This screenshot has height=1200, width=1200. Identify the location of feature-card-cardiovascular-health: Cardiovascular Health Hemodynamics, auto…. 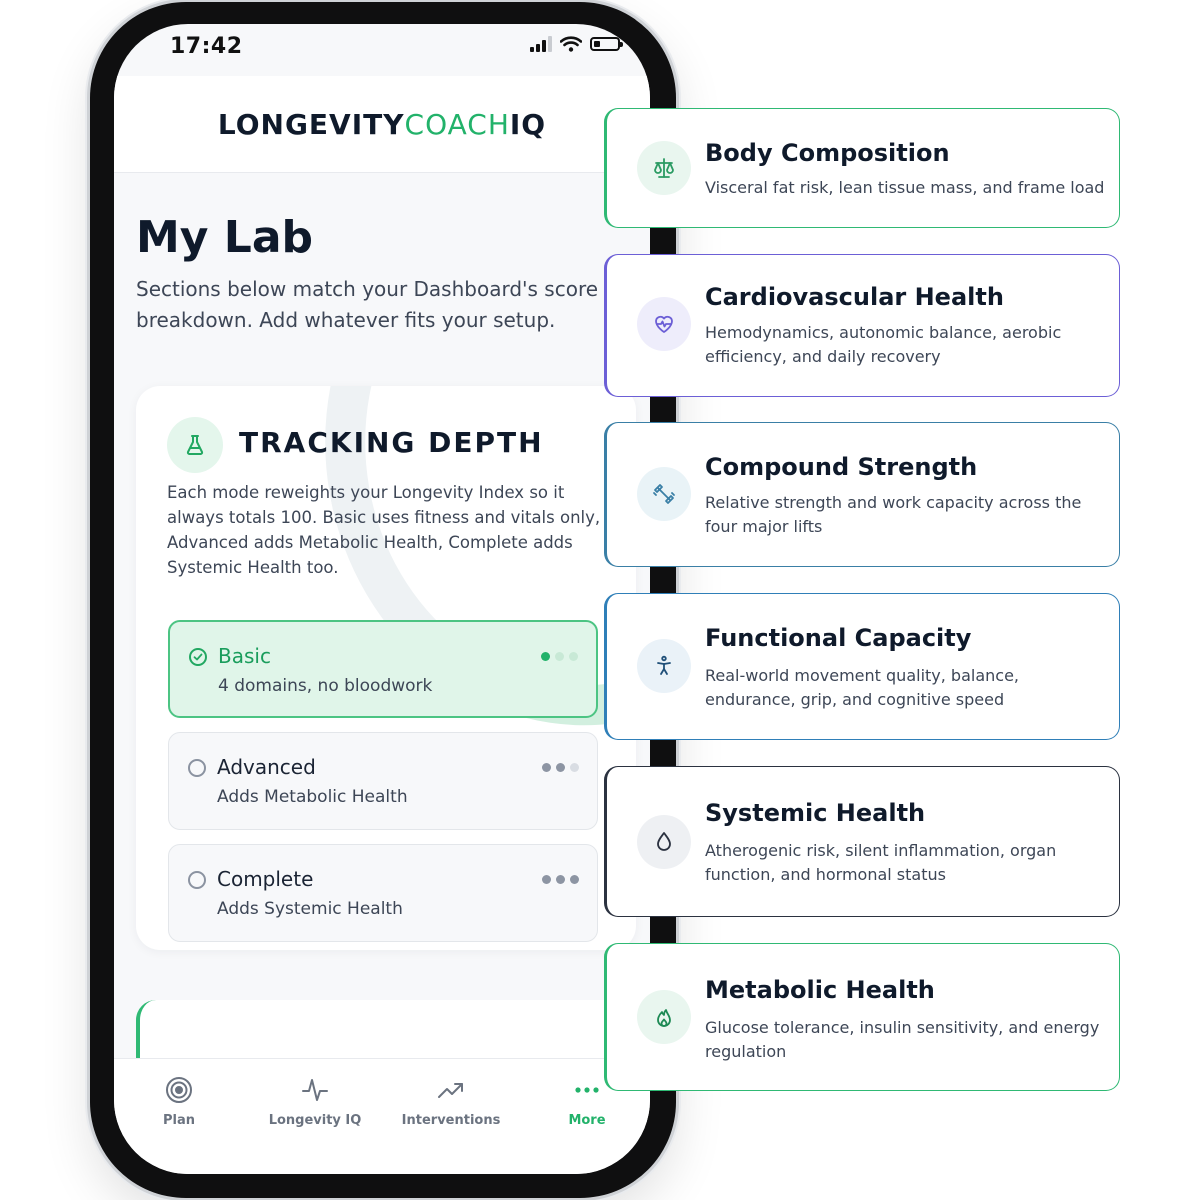
(862, 325).